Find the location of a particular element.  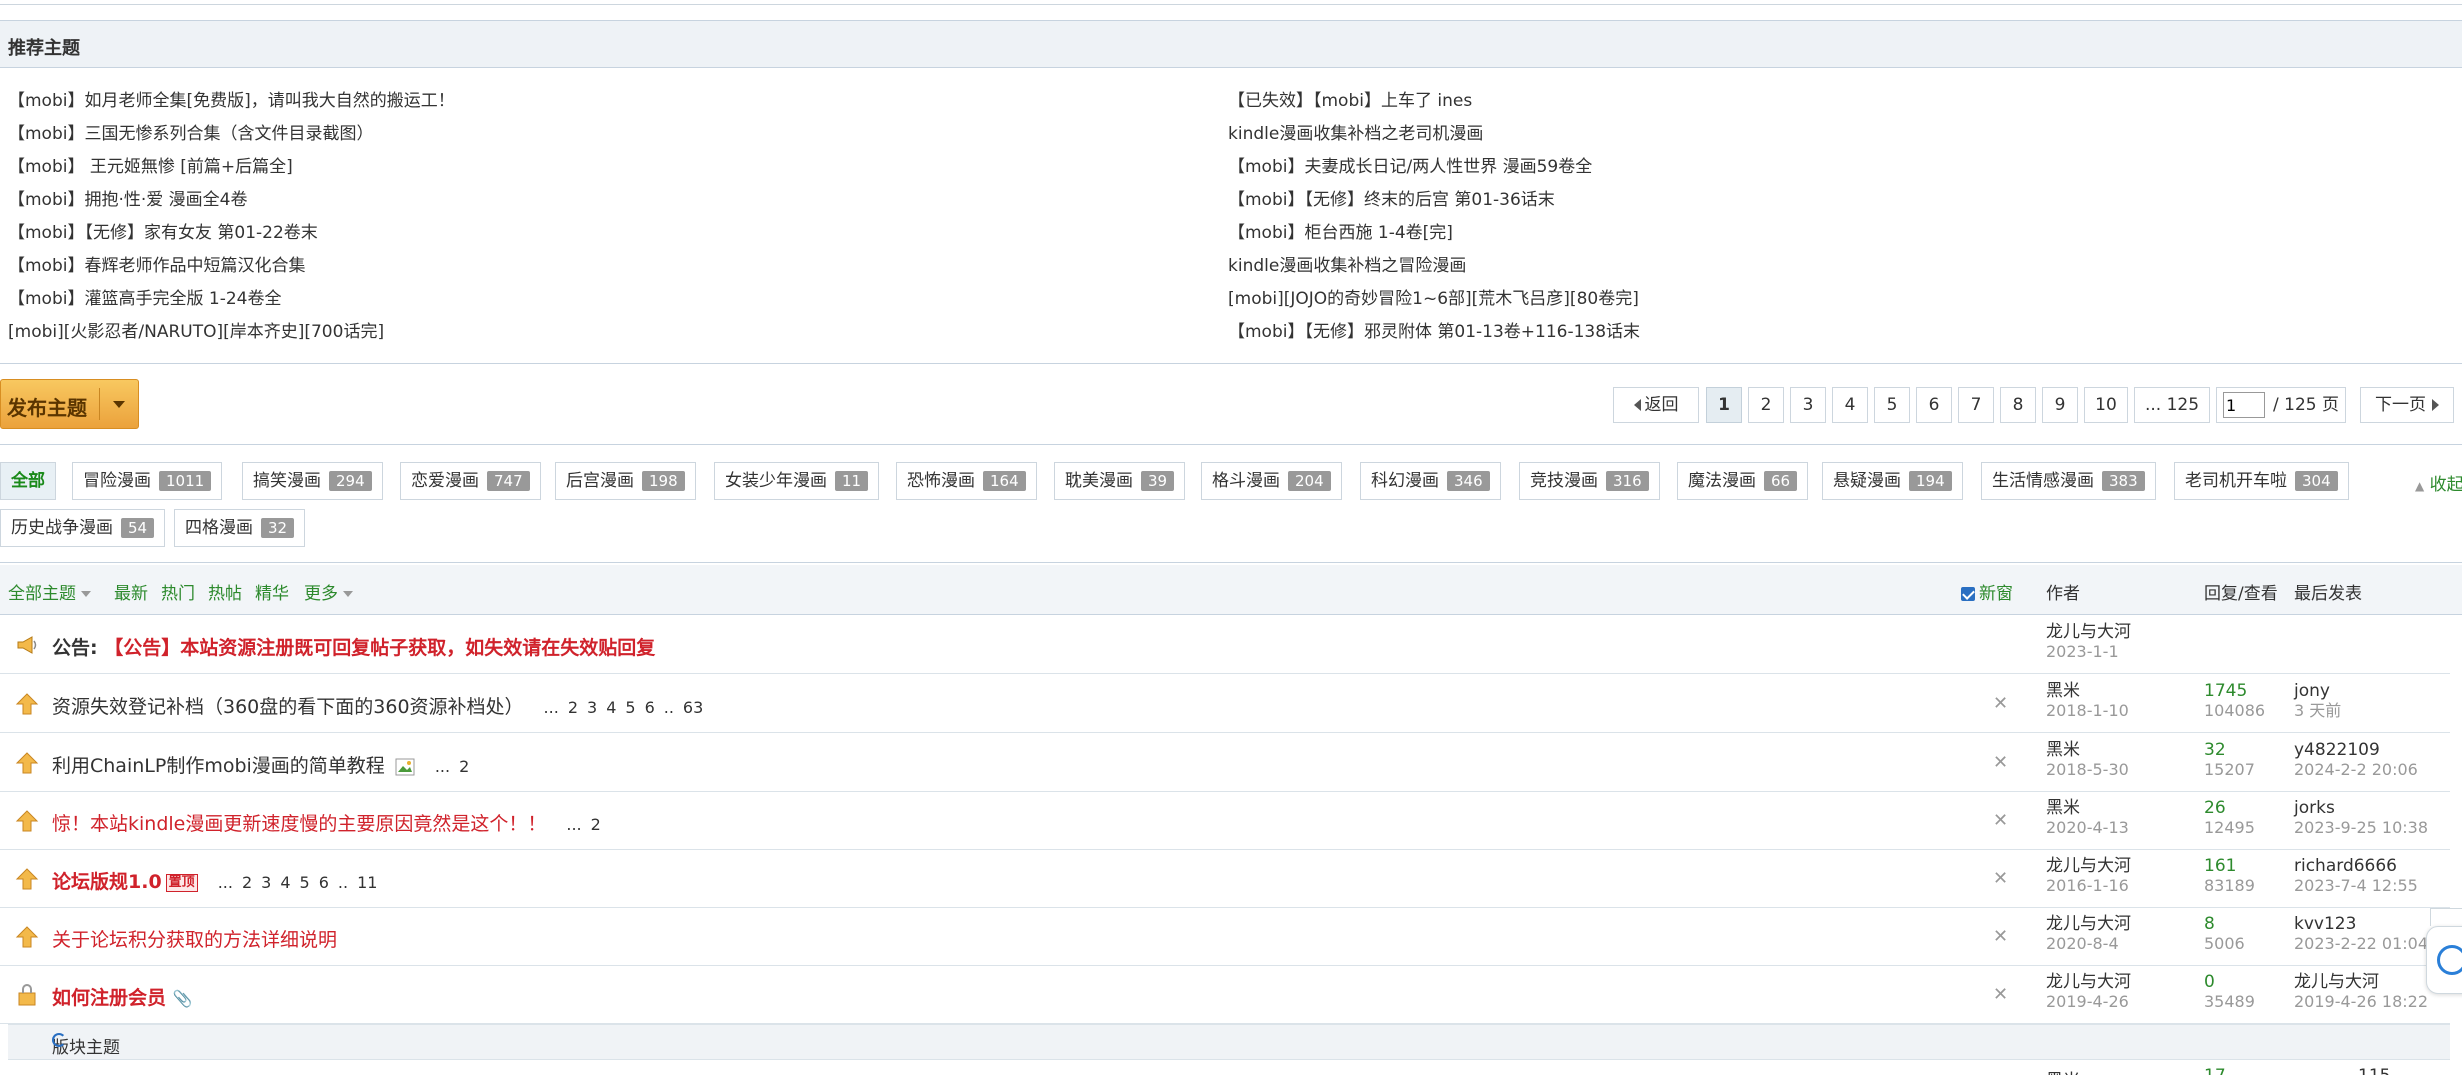

category-item: 魔法漫画 66 is located at coordinates (1743, 481).